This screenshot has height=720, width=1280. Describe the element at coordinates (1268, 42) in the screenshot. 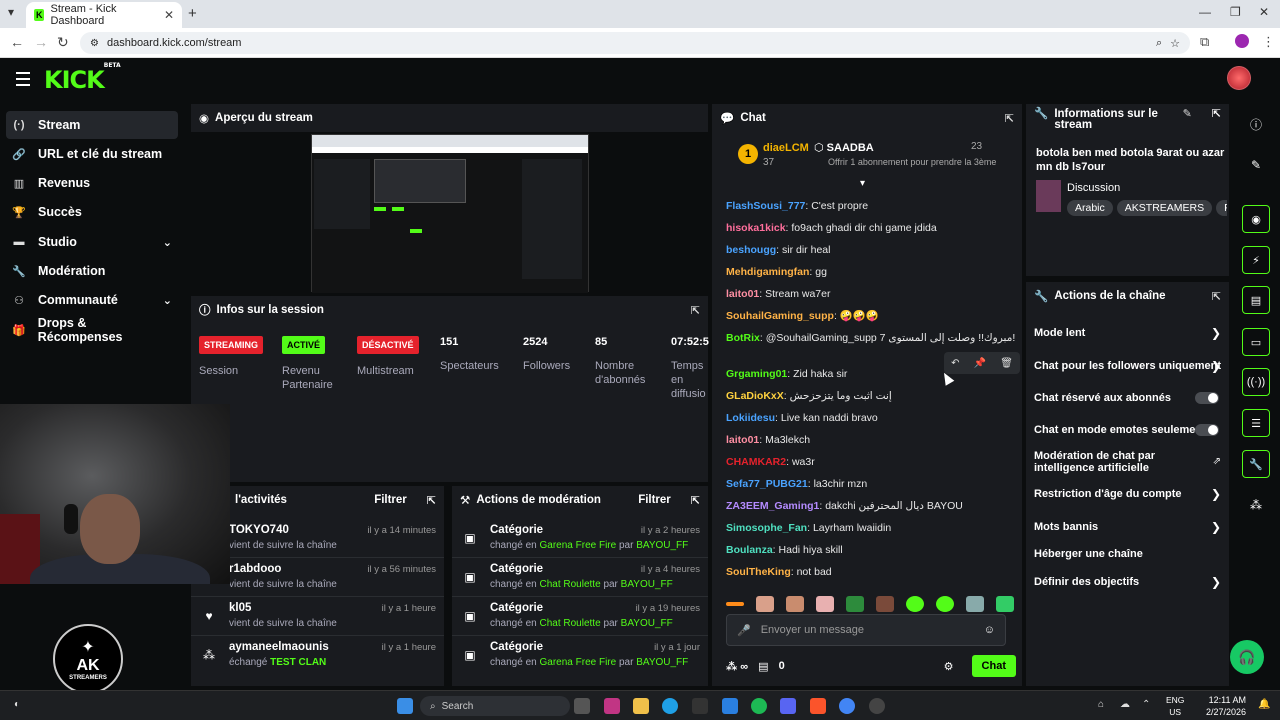

I see `browser-menu-icon: ⋮` at that location.